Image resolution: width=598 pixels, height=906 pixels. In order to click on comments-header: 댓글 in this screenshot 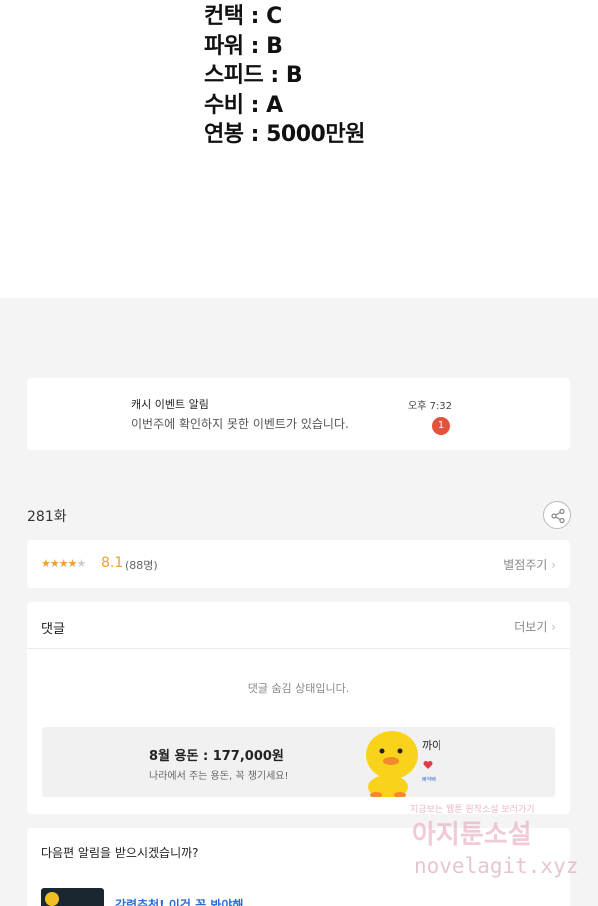, I will do `click(53, 629)`.